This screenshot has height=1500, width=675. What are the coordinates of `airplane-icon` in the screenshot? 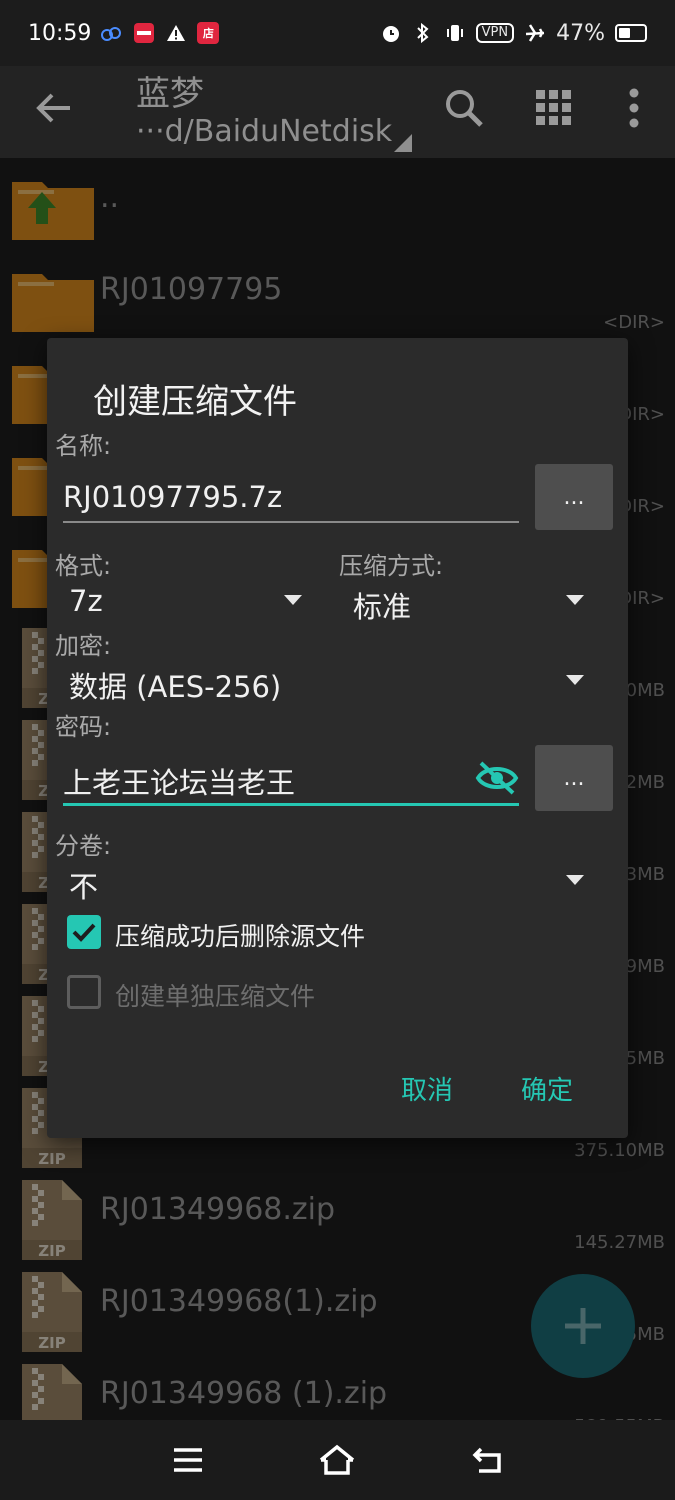 It's located at (535, 33).